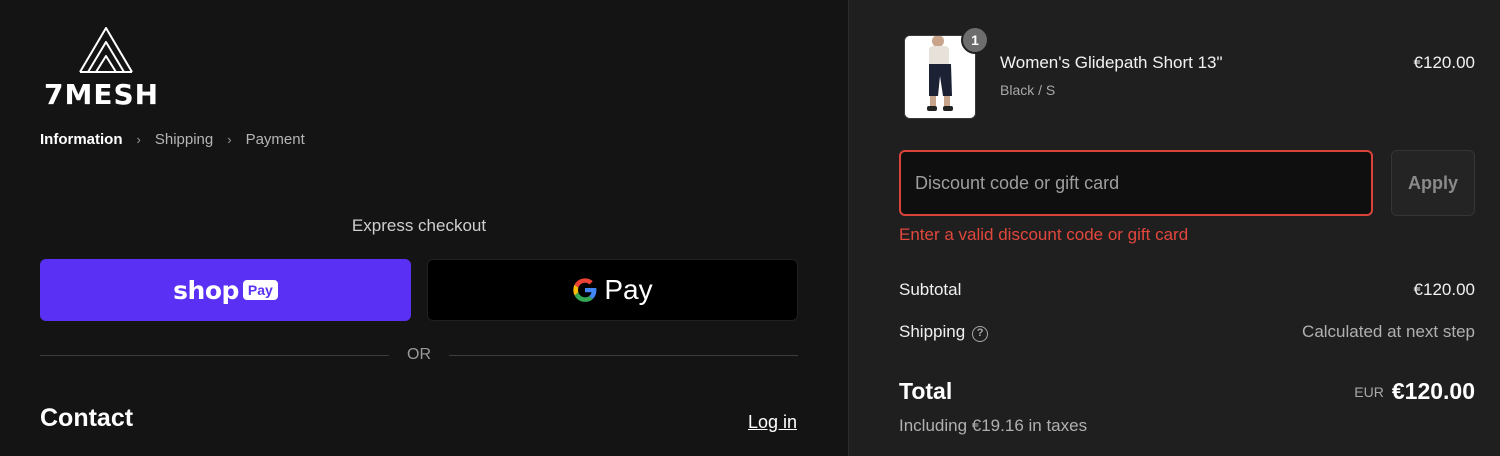  What do you see at coordinates (1388, 331) in the screenshot?
I see `shipping-value: Calculated at next step` at bounding box center [1388, 331].